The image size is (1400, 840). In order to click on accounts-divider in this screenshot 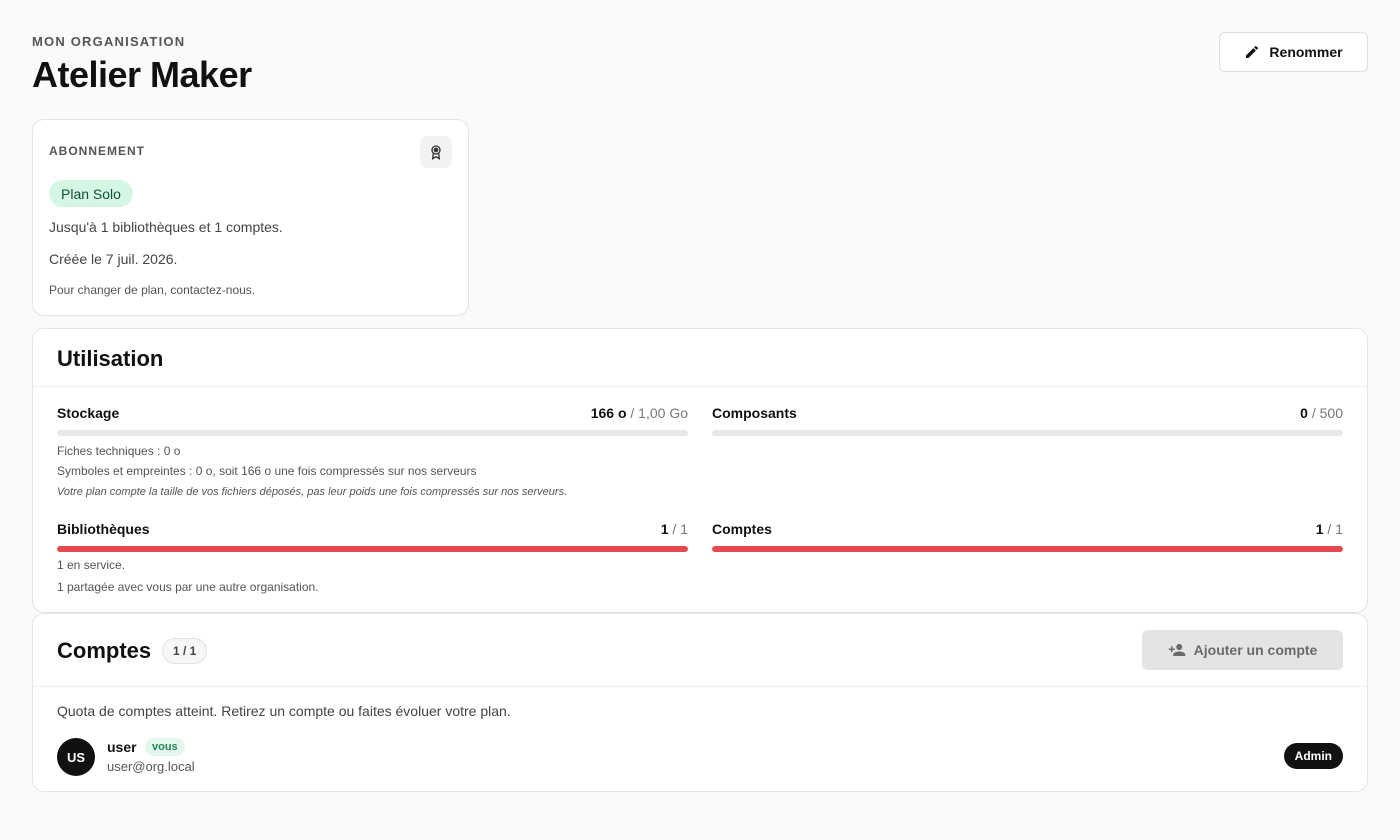, I will do `click(700, 686)`.